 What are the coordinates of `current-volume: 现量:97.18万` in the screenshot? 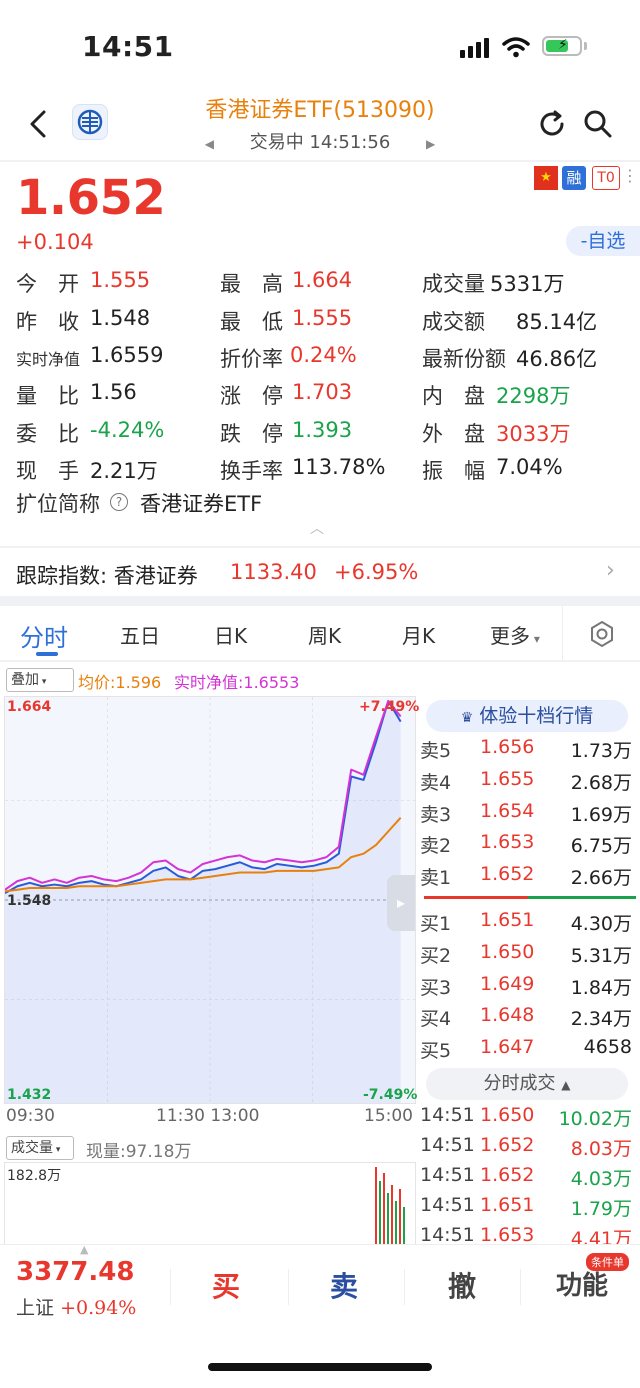 It's located at (139, 1152).